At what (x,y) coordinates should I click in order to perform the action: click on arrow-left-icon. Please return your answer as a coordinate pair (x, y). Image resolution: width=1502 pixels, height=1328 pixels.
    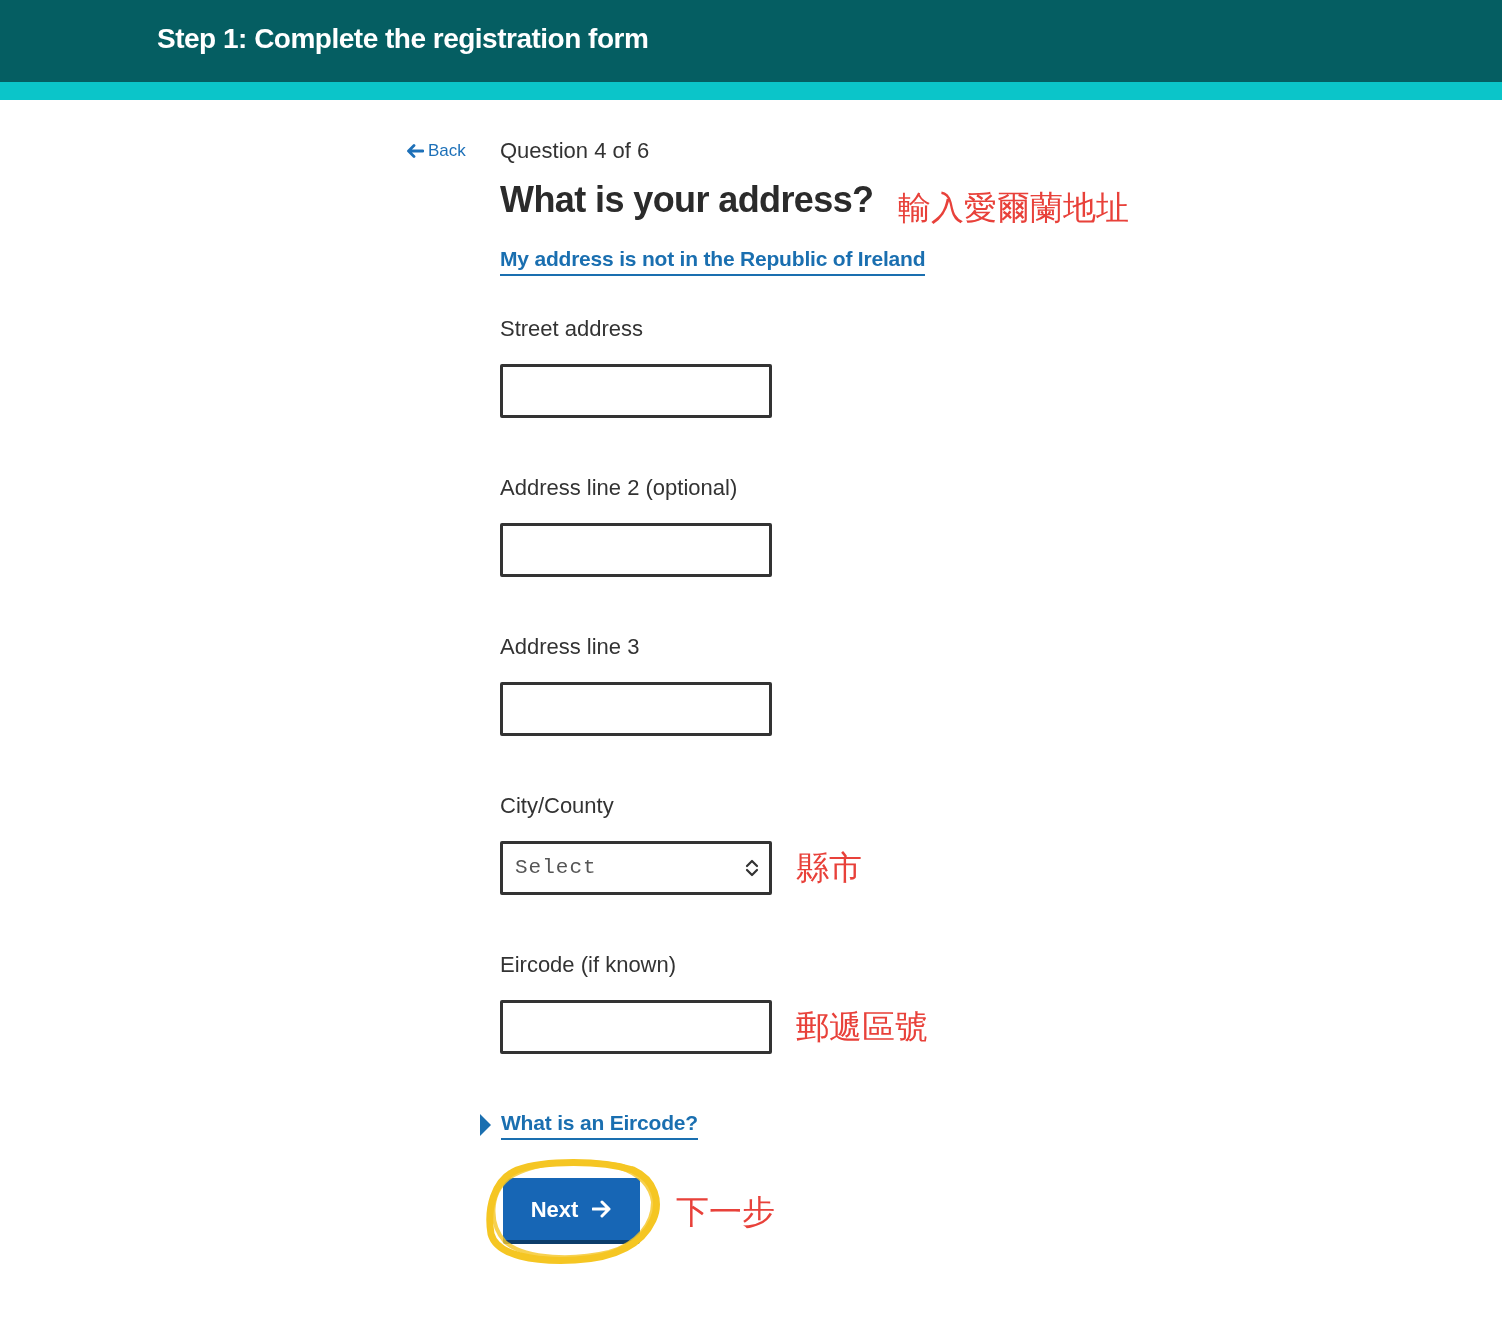
    Looking at the image, I should click on (415, 151).